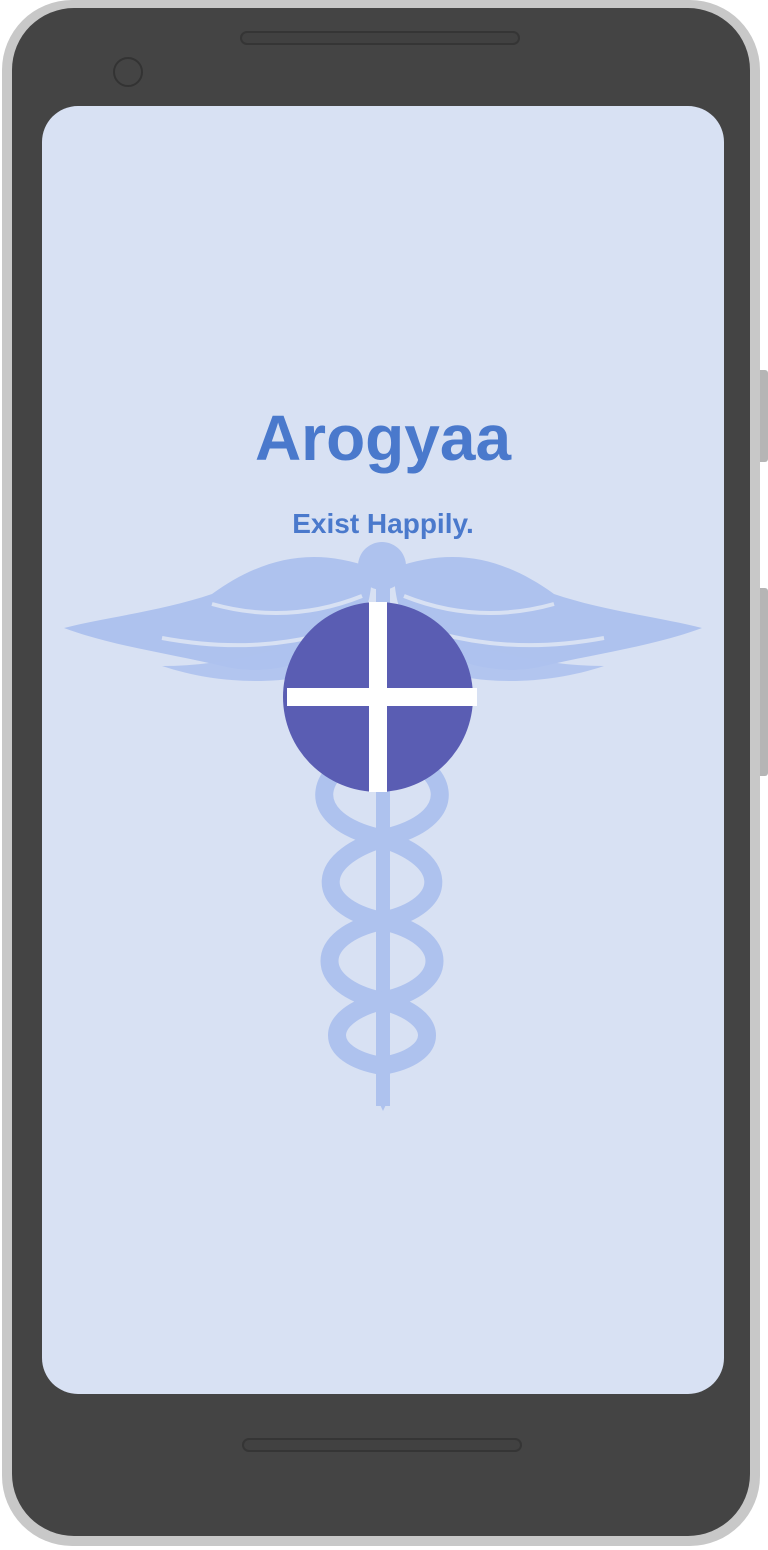 The width and height of the screenshot is (768, 1550). What do you see at coordinates (382, 1445) in the screenshot?
I see `bottom-speaker` at bounding box center [382, 1445].